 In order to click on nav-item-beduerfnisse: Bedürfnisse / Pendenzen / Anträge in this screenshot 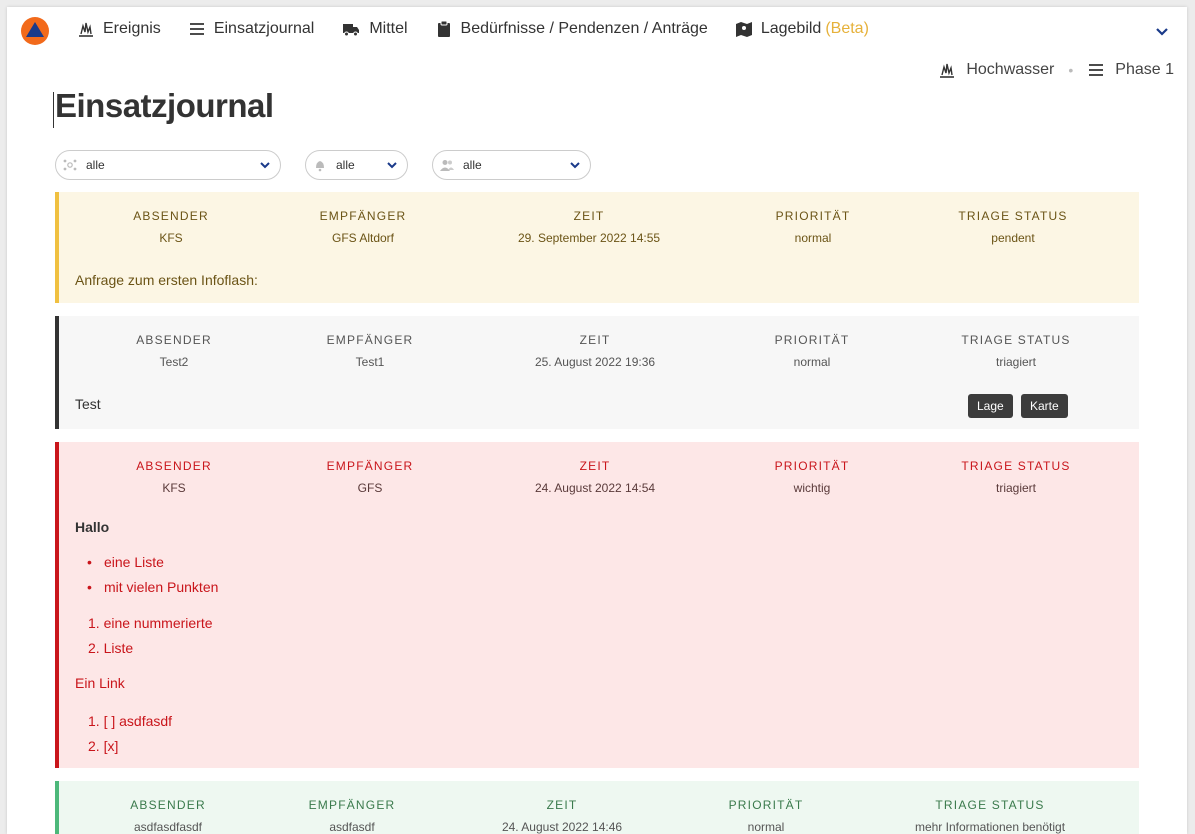, I will do `click(571, 29)`.